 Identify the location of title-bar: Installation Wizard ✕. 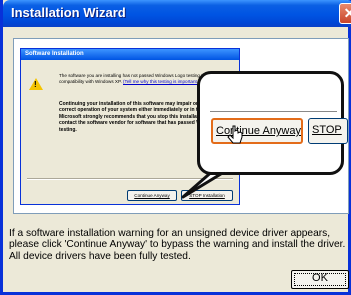
(177, 13).